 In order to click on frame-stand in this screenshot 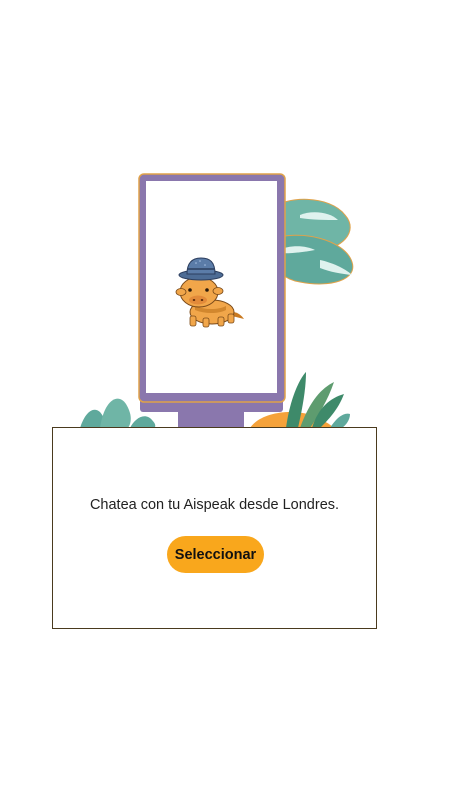, I will do `click(211, 419)`.